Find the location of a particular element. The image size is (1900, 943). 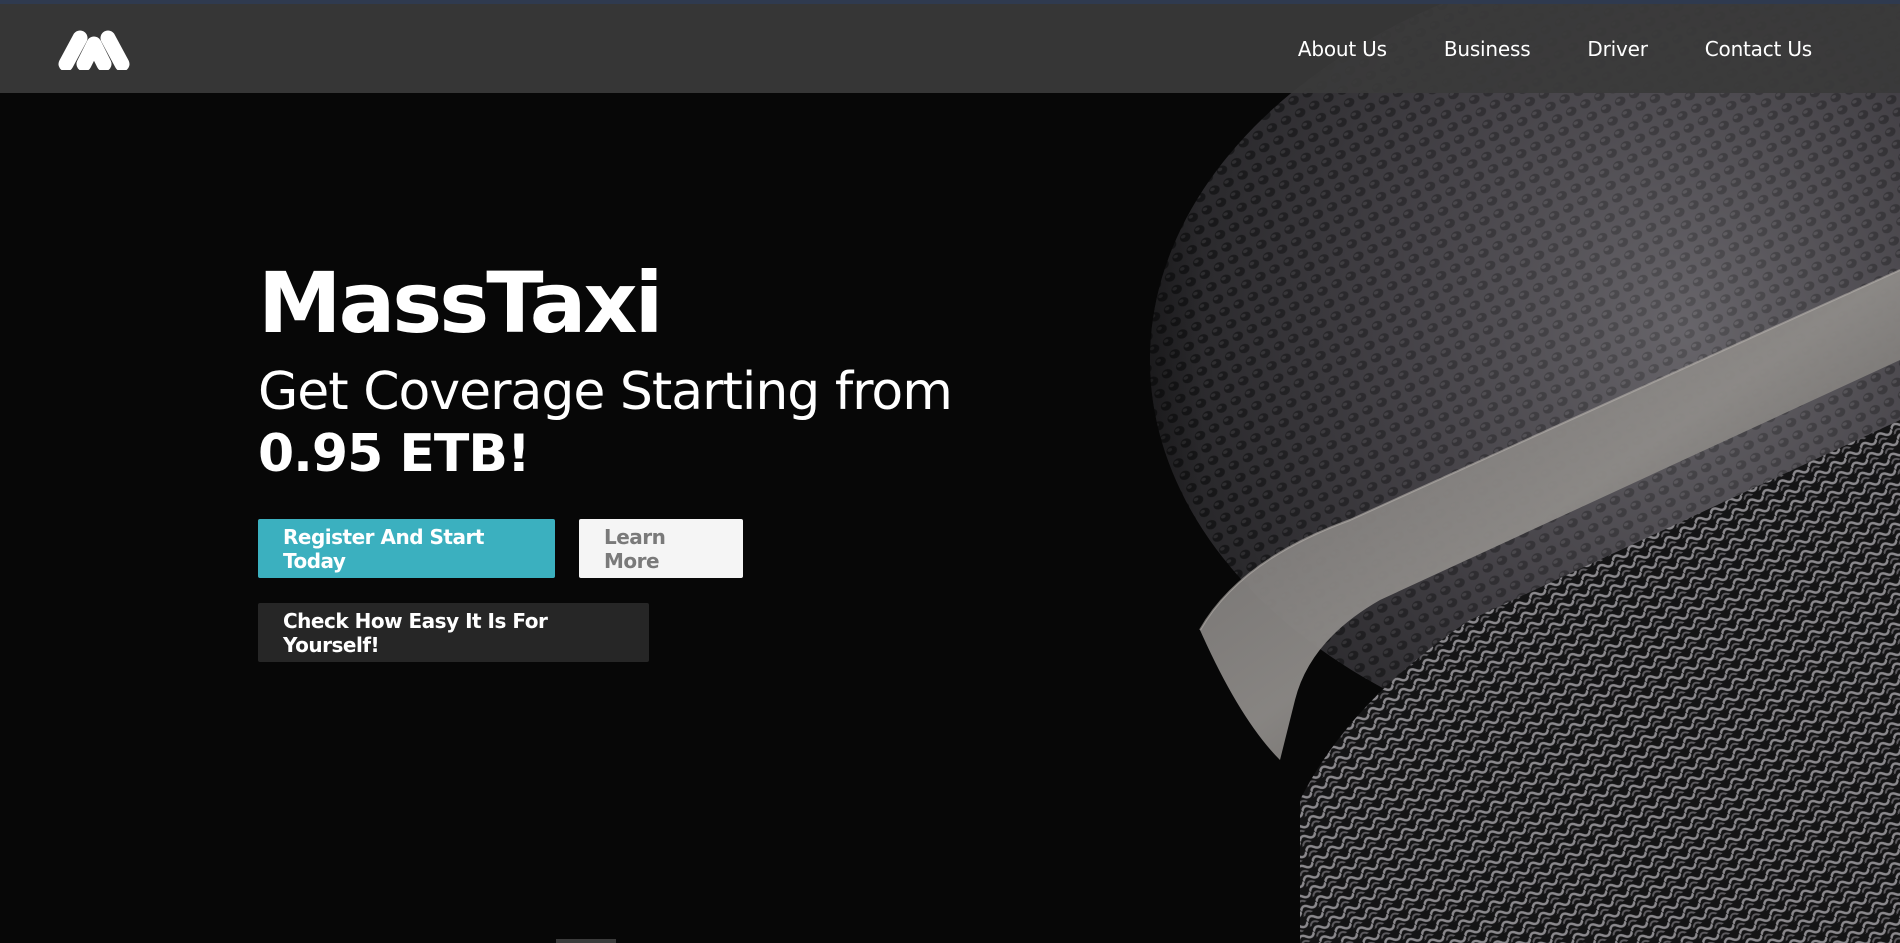

nav-link-driver: Driver is located at coordinates (1617, 49).